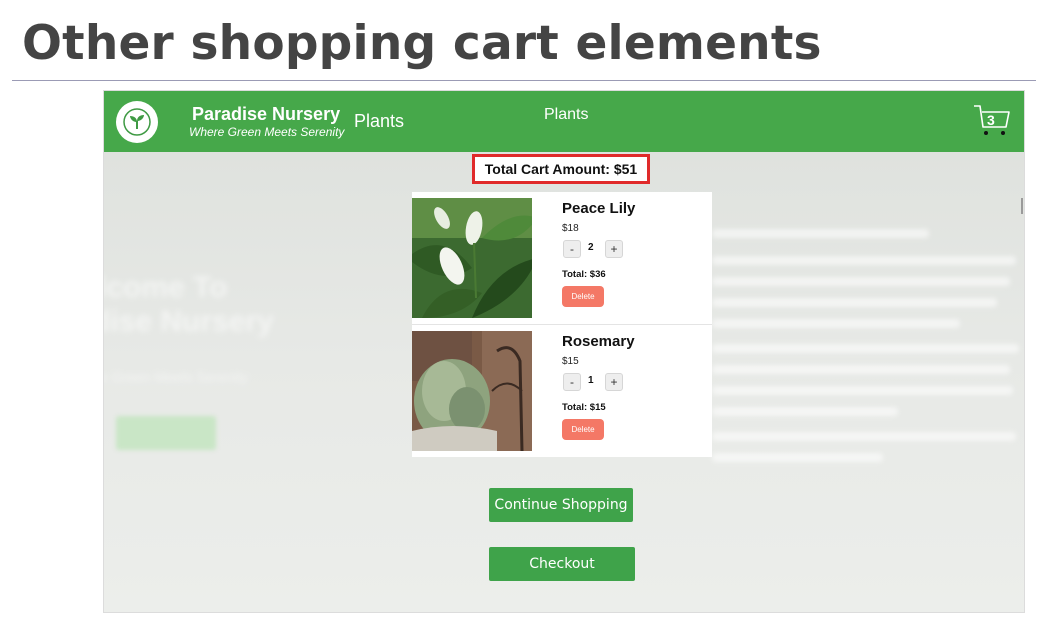  Describe the element at coordinates (562, 564) in the screenshot. I see `checkout-button: Checkout` at that location.